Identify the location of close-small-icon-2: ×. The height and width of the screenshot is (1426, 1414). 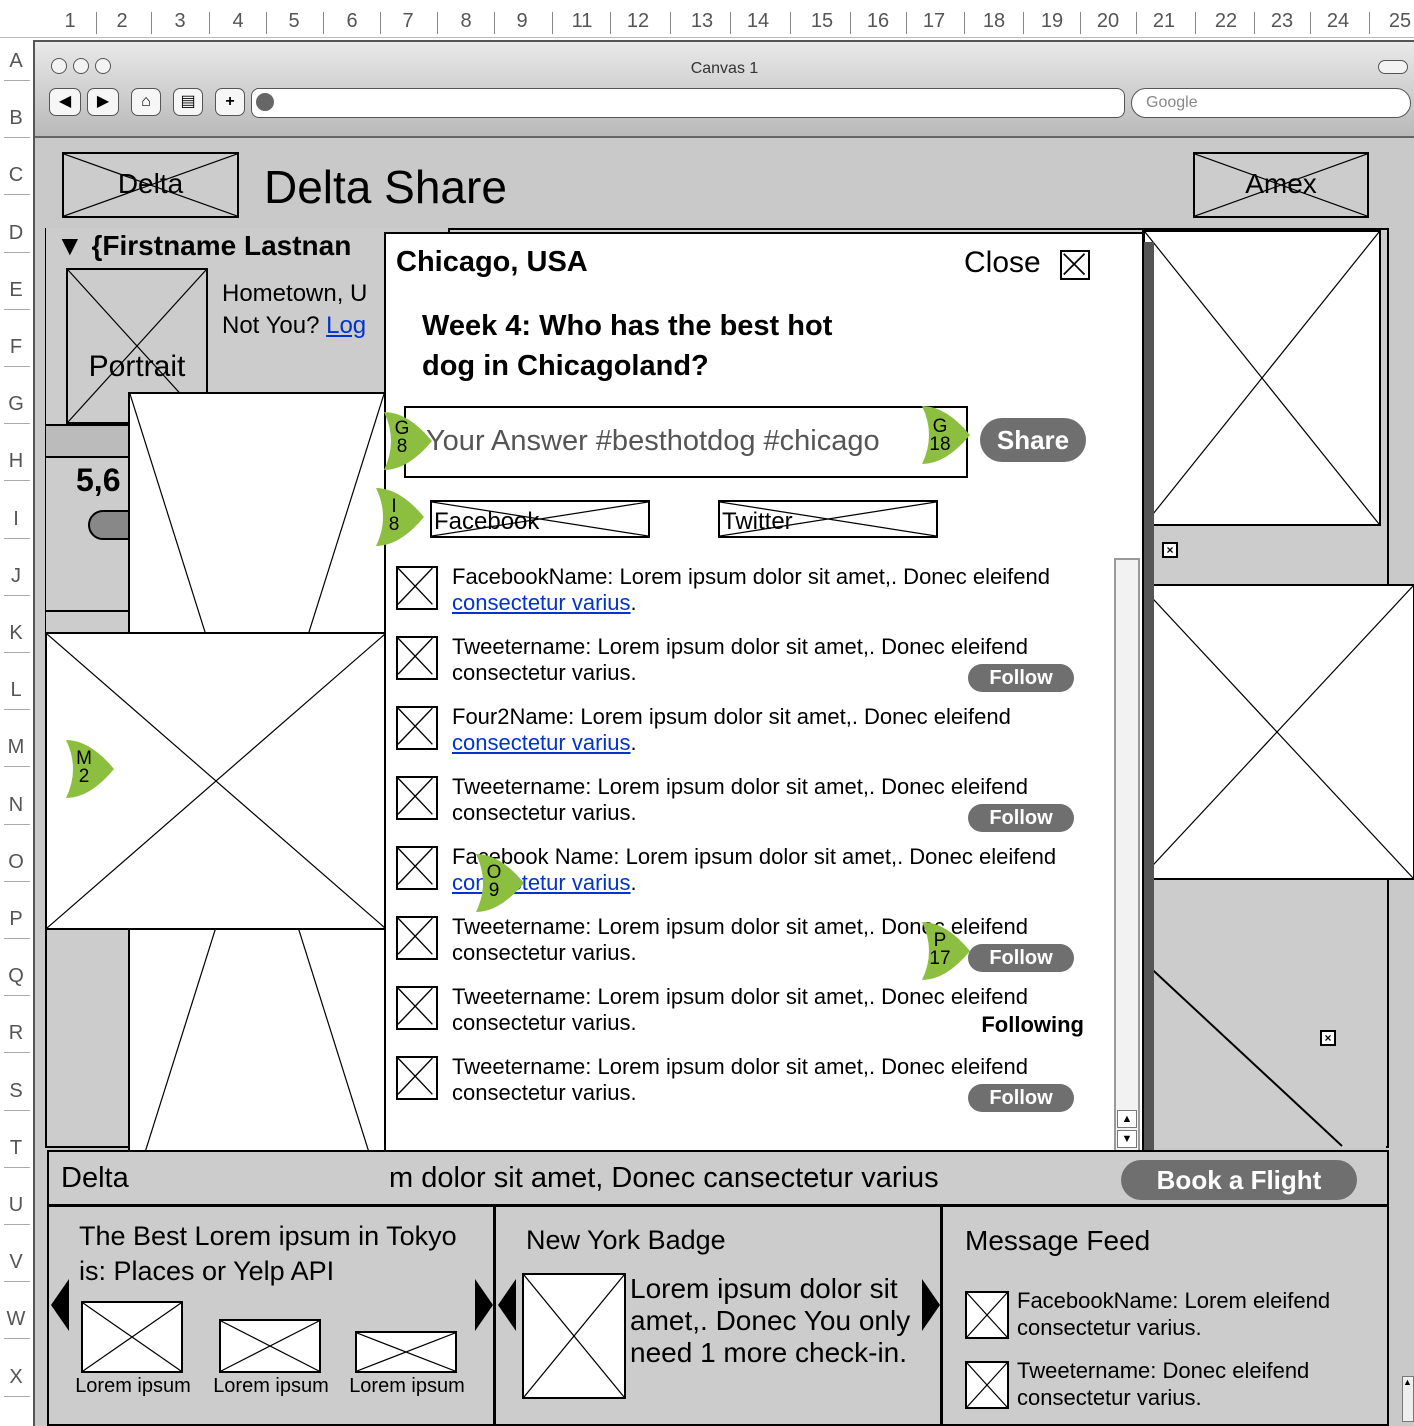
(1328, 1038).